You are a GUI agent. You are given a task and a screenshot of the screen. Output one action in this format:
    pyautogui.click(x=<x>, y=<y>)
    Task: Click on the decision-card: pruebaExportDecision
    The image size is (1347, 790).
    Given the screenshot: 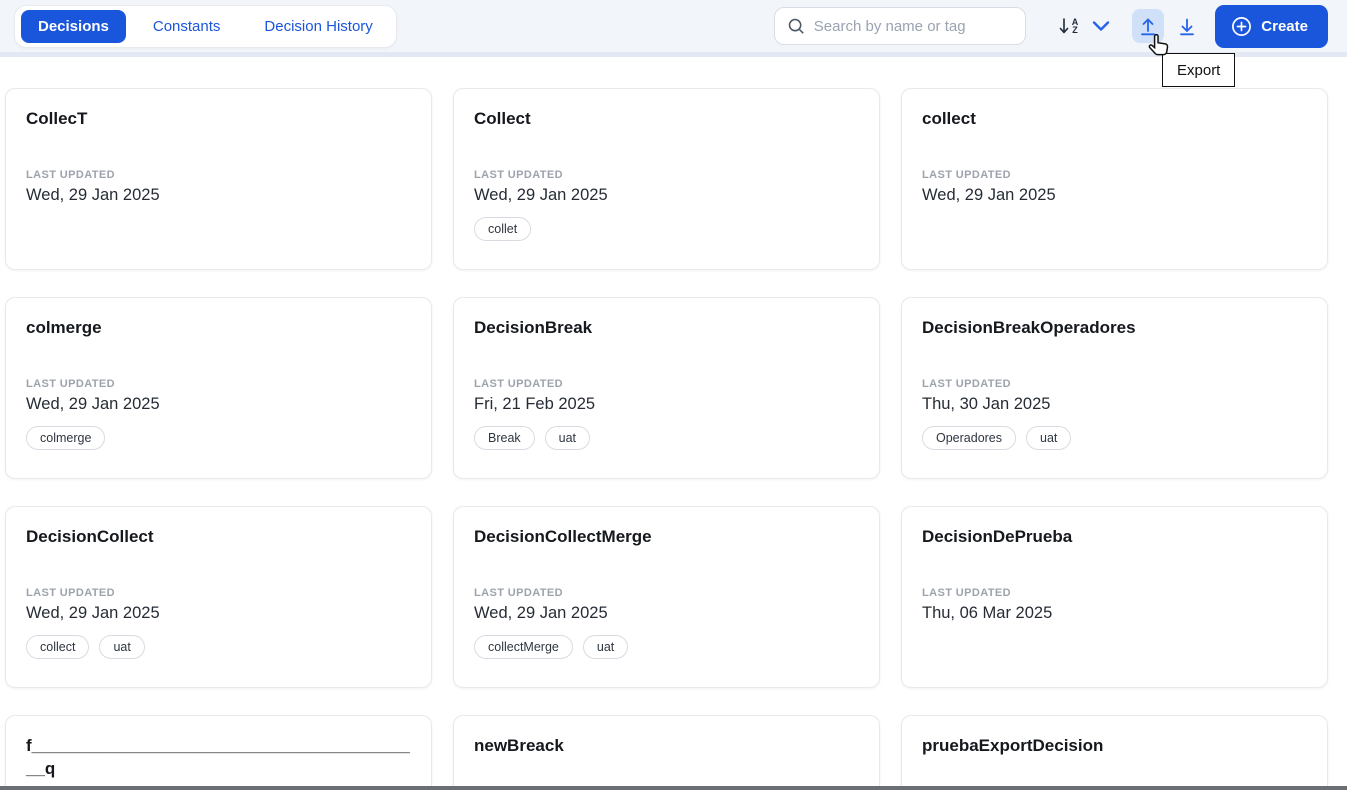 What is the action you would take?
    pyautogui.click(x=1114, y=752)
    